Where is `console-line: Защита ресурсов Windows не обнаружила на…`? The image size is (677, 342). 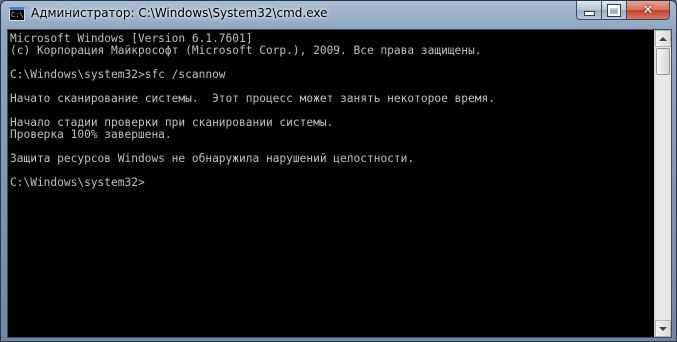 console-line: Защита ресурсов Windows не обнаружила на… is located at coordinates (212, 158).